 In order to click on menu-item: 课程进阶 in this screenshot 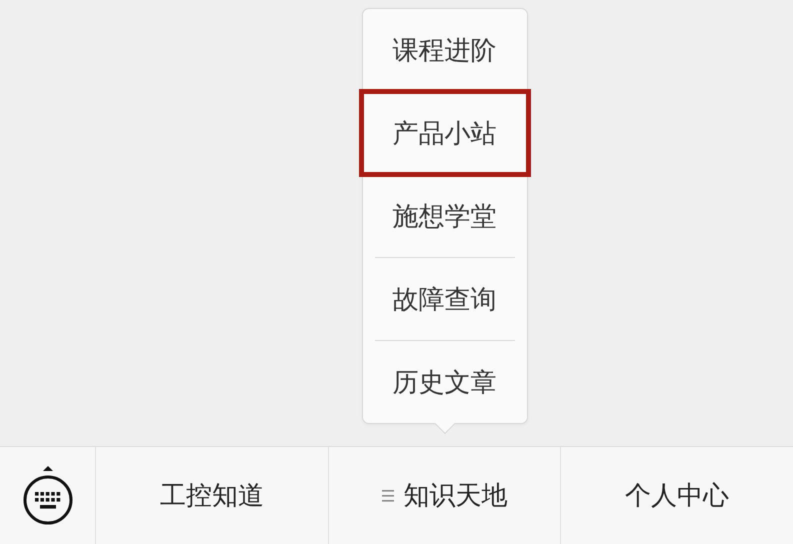, I will do `click(444, 50)`.